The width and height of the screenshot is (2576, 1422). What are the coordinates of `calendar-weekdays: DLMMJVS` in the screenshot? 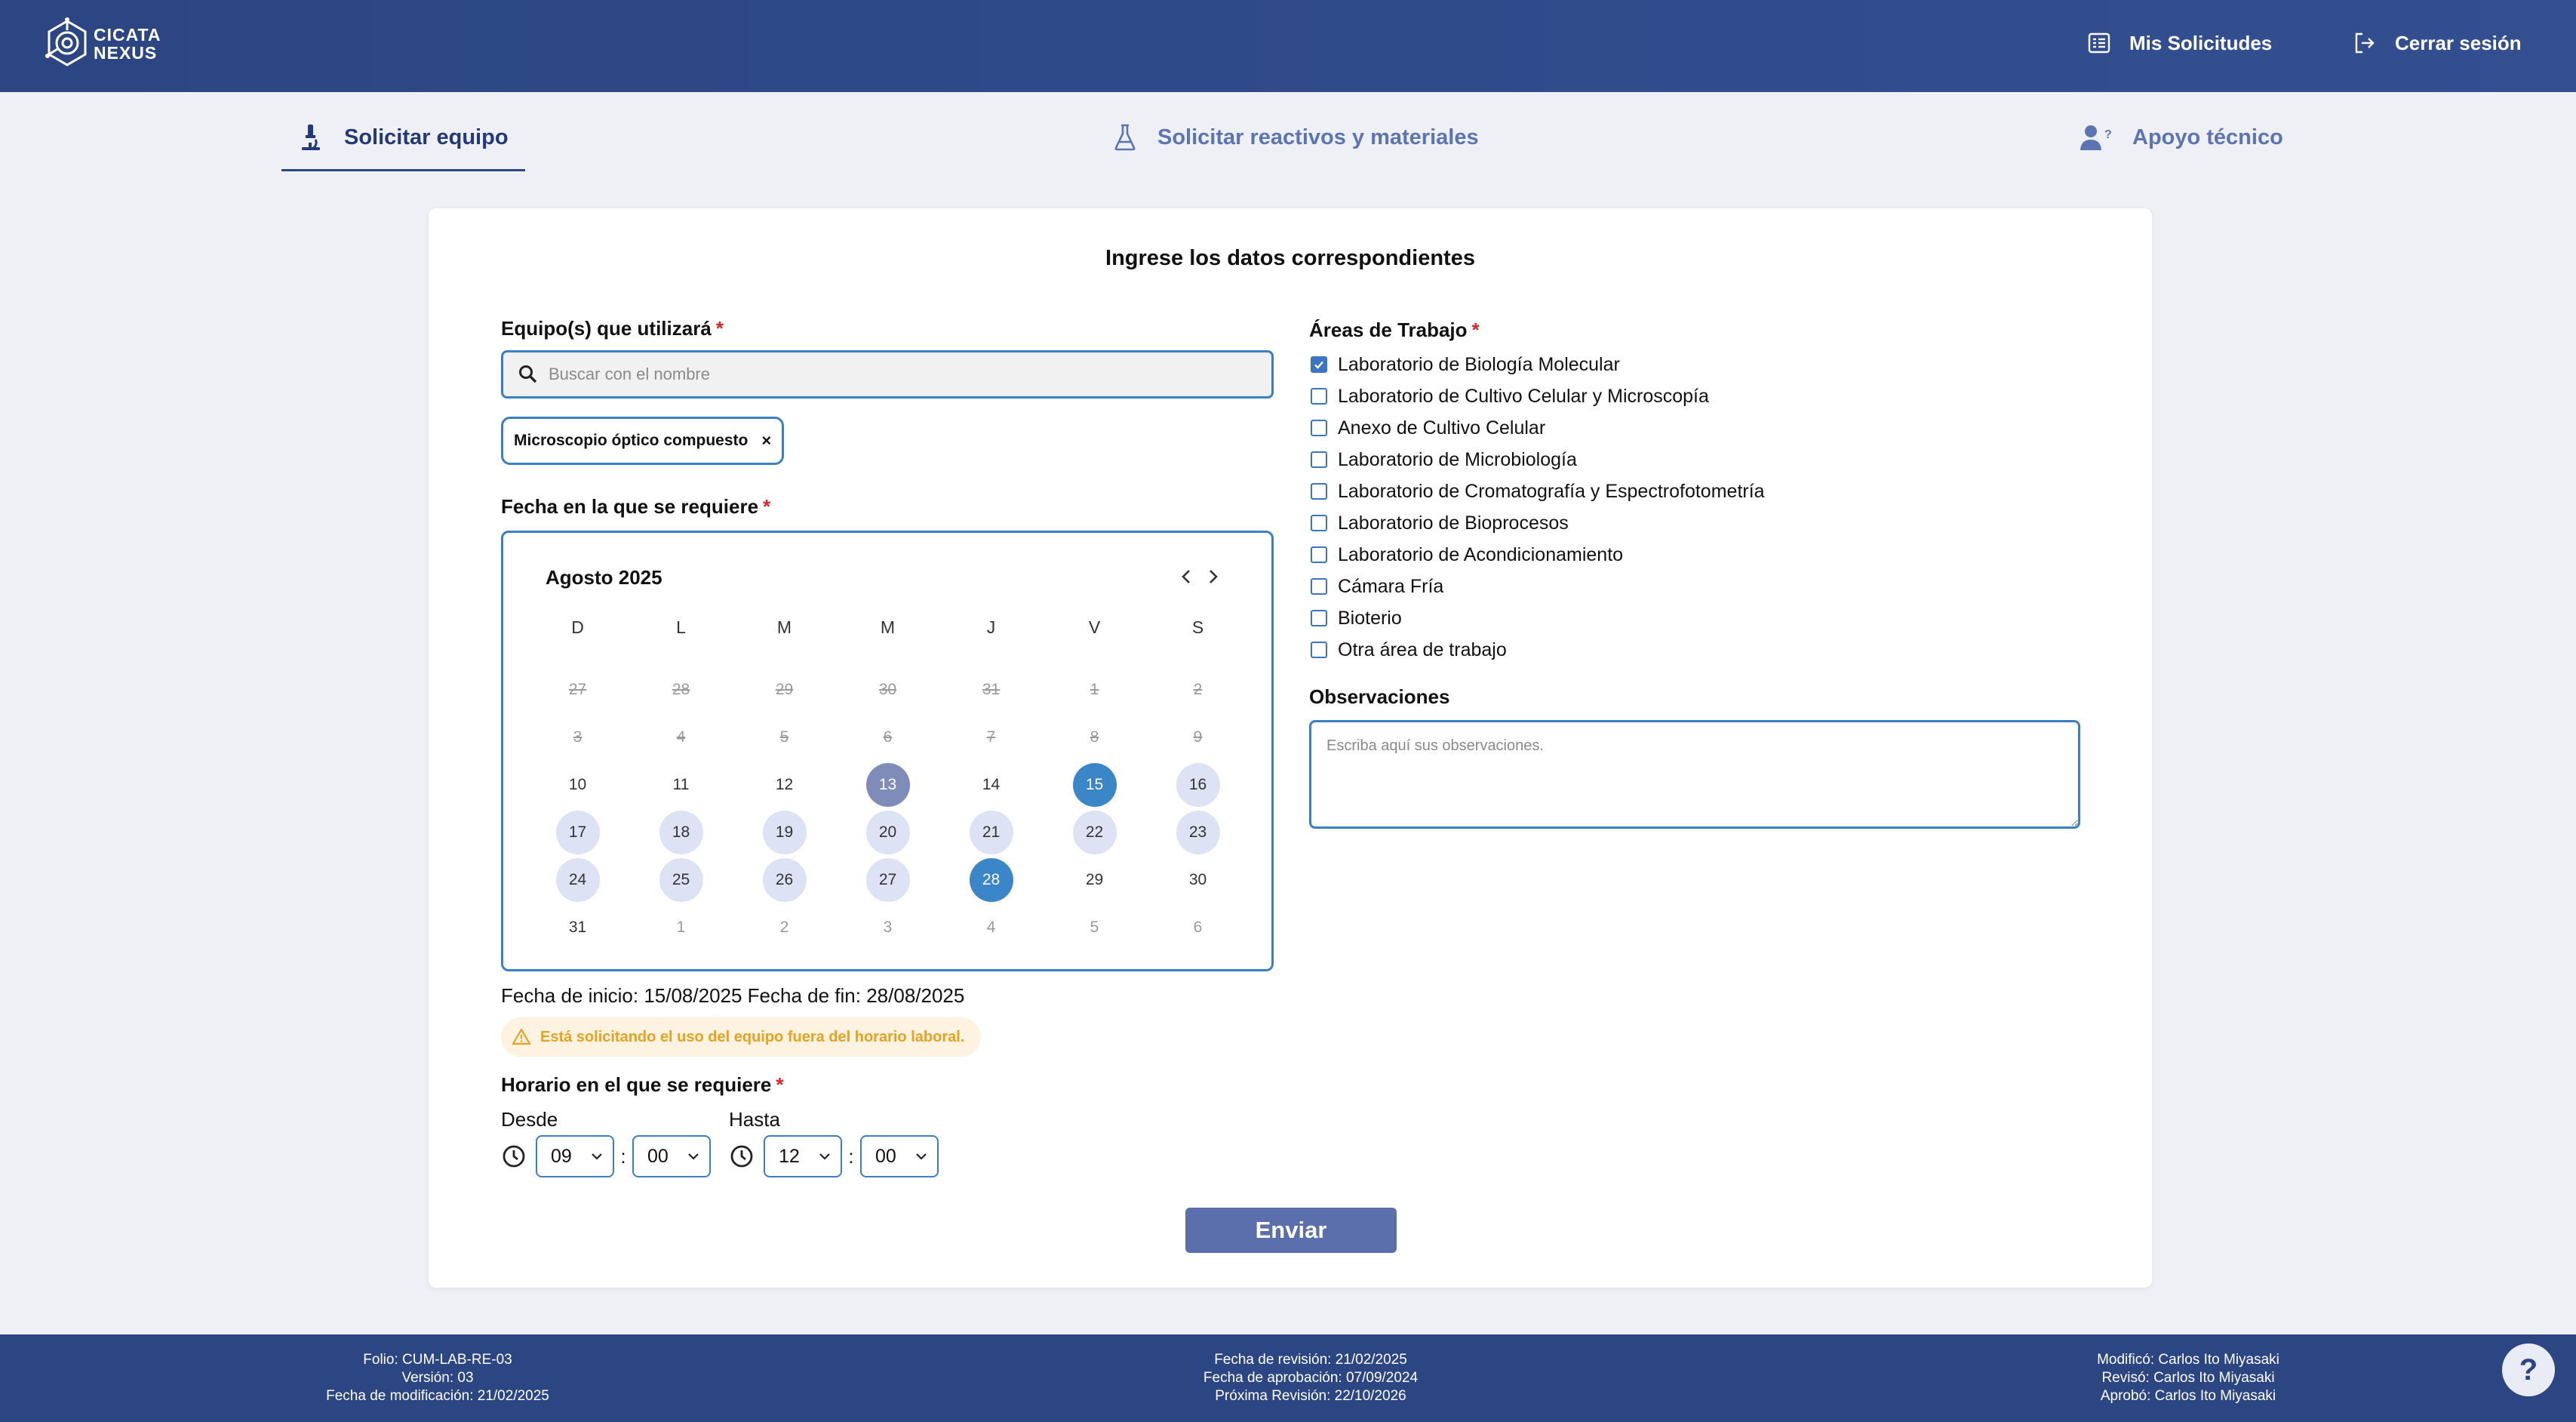 It's located at (888, 635).